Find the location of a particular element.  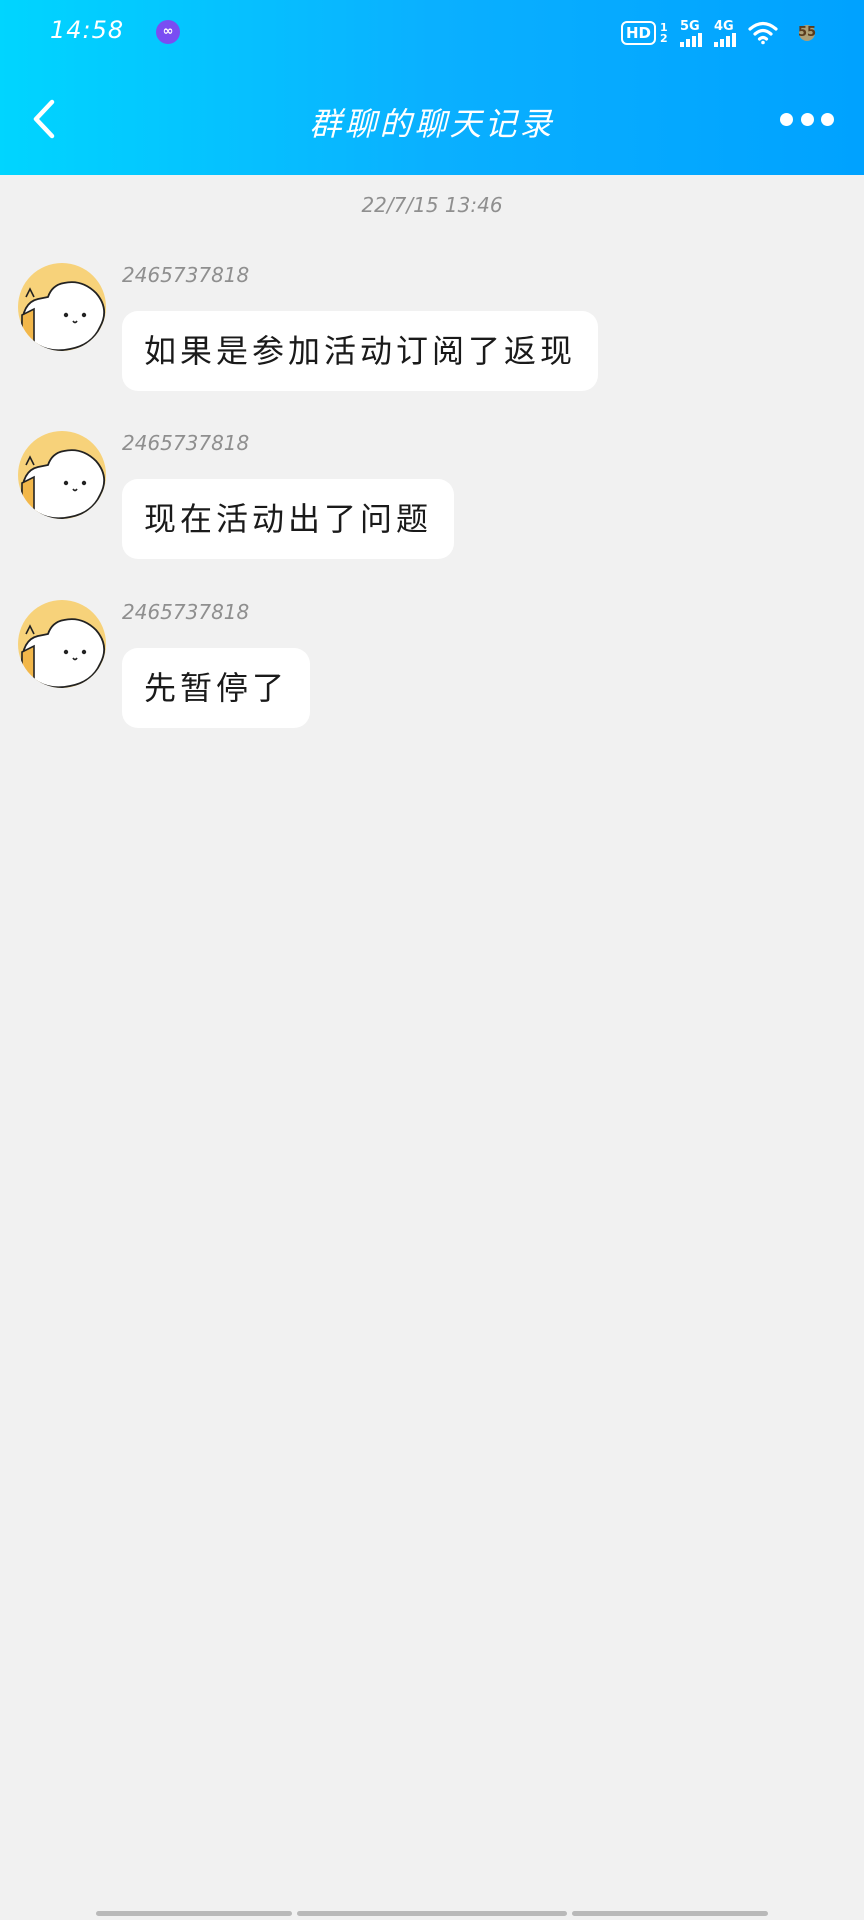

status-time: 14:58 is located at coordinates (87, 30).